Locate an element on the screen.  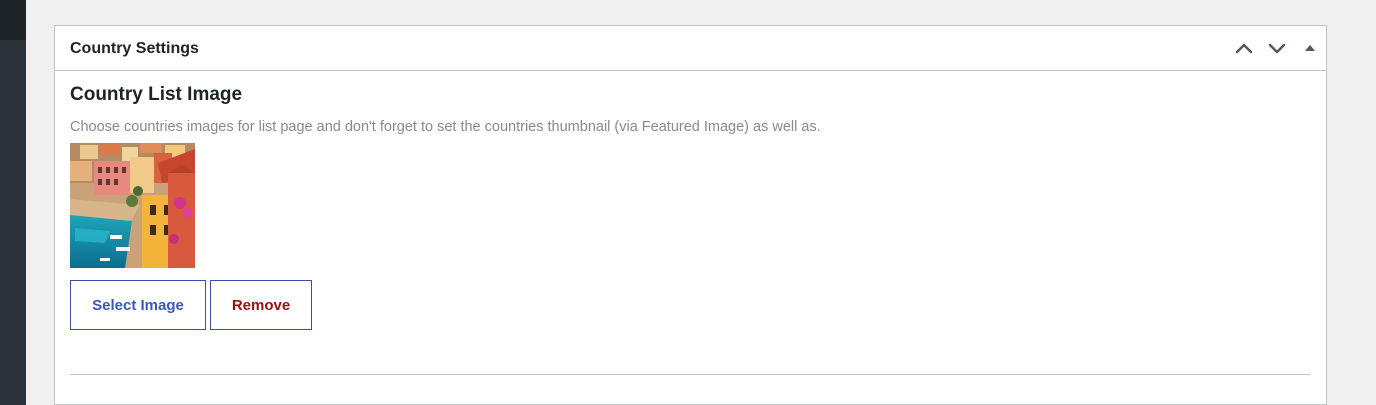
chevron-down-icon is located at coordinates (1276, 48).